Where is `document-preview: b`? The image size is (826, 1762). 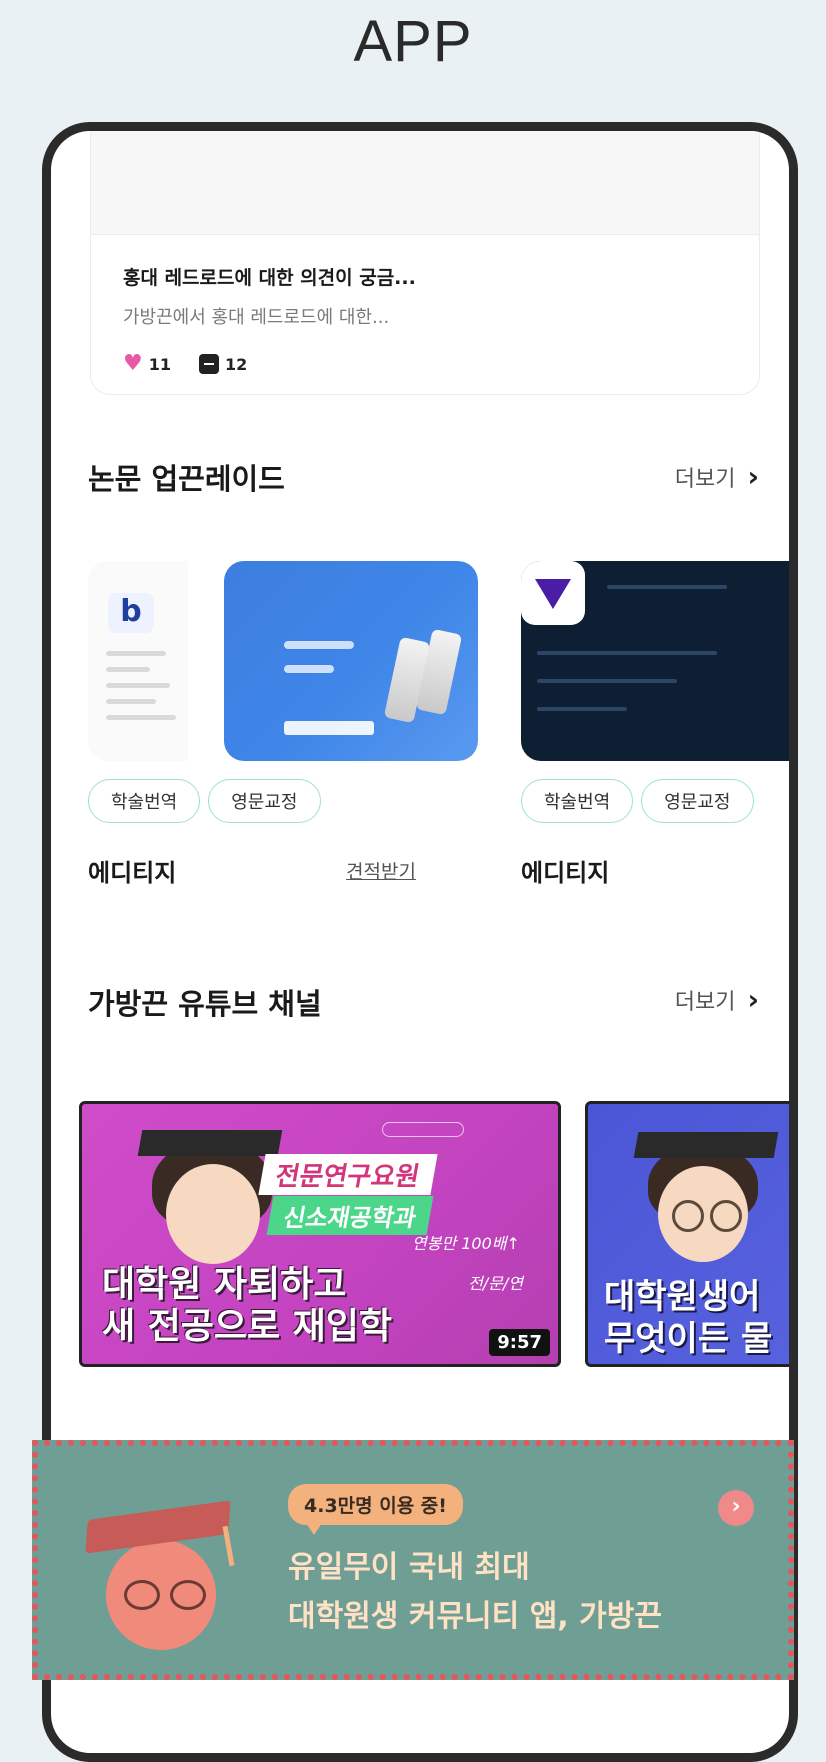 document-preview: b is located at coordinates (138, 661).